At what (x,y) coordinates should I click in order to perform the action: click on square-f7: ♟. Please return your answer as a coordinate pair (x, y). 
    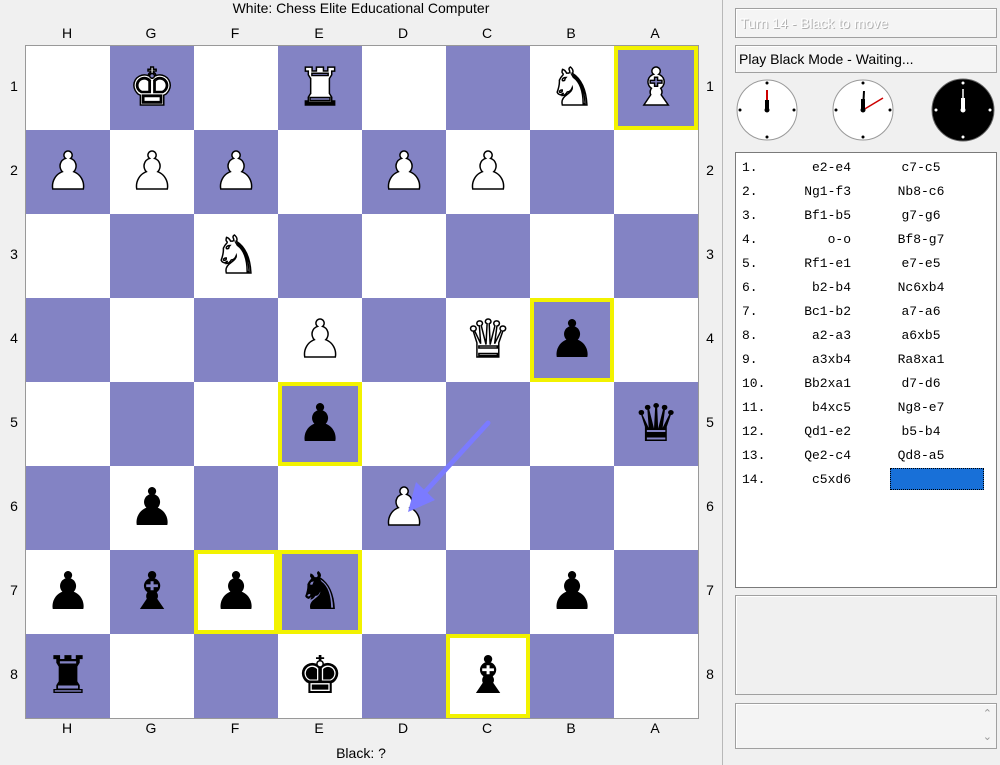
    Looking at the image, I should click on (236, 592).